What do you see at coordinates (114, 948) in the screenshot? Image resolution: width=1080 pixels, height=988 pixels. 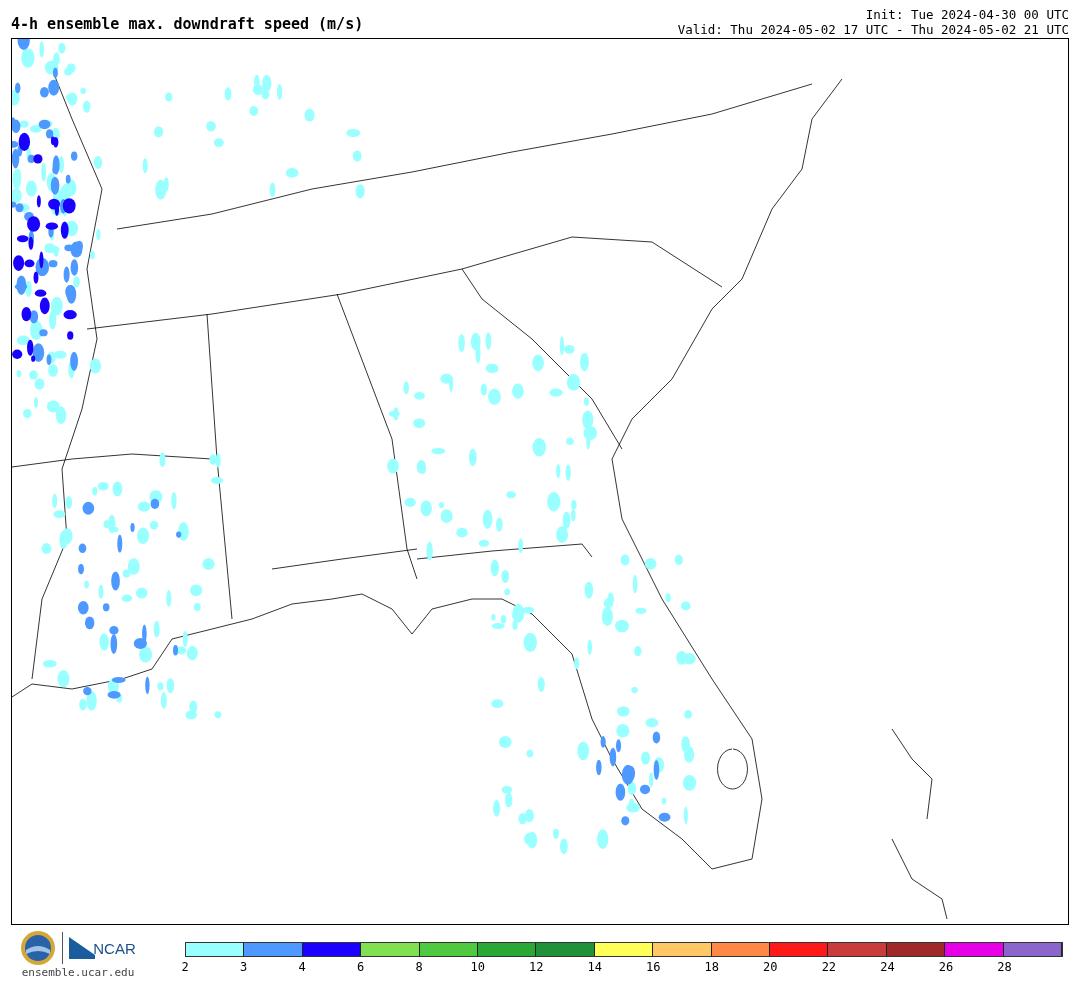 I see `ncar-logo-text: NCAR` at bounding box center [114, 948].